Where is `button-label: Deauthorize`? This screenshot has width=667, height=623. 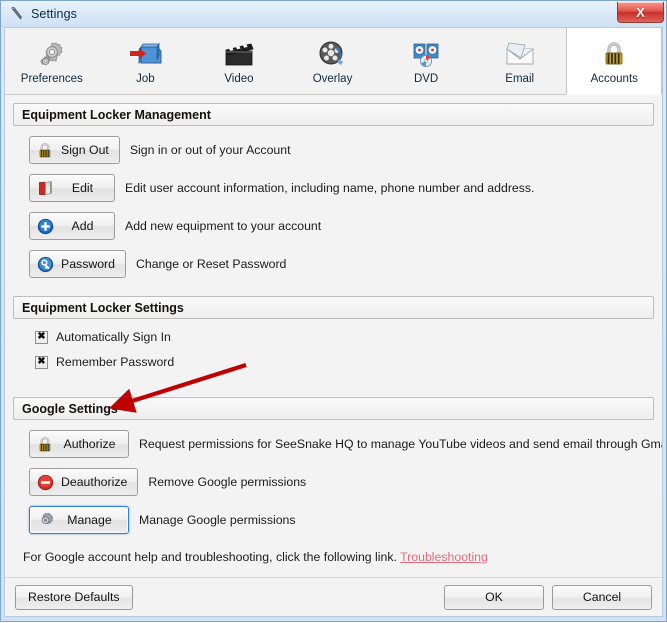
button-label: Deauthorize is located at coordinates (94, 482).